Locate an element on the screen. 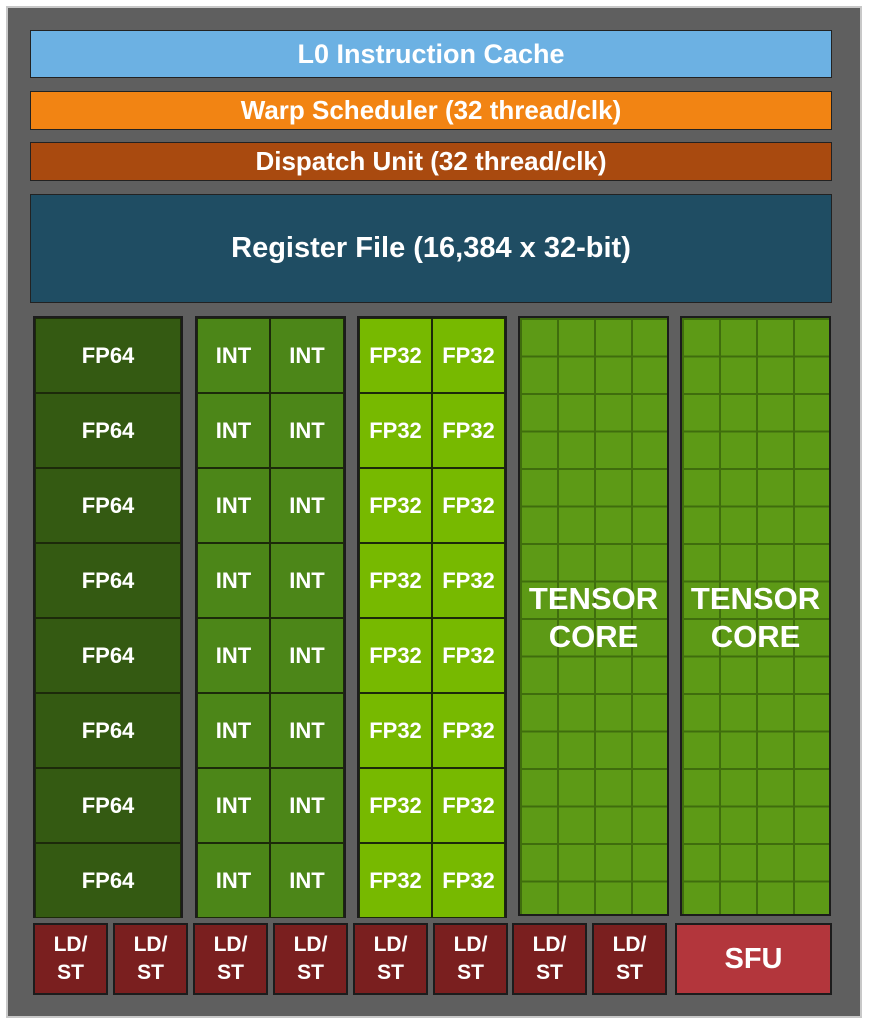 The width and height of the screenshot is (870, 1024). fp64-unit-r8: FP64 is located at coordinates (108, 880).